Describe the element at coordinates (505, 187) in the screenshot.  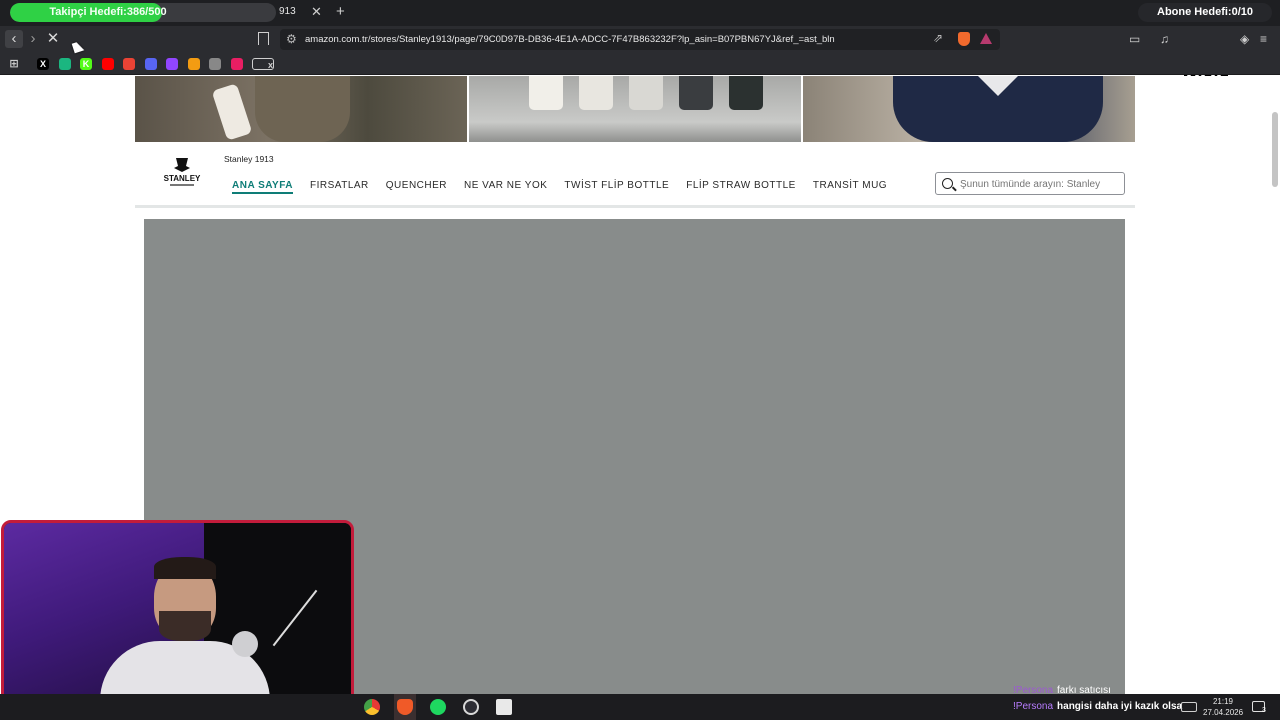
I see `store-nav-item: NE VAR NE YOK` at that location.